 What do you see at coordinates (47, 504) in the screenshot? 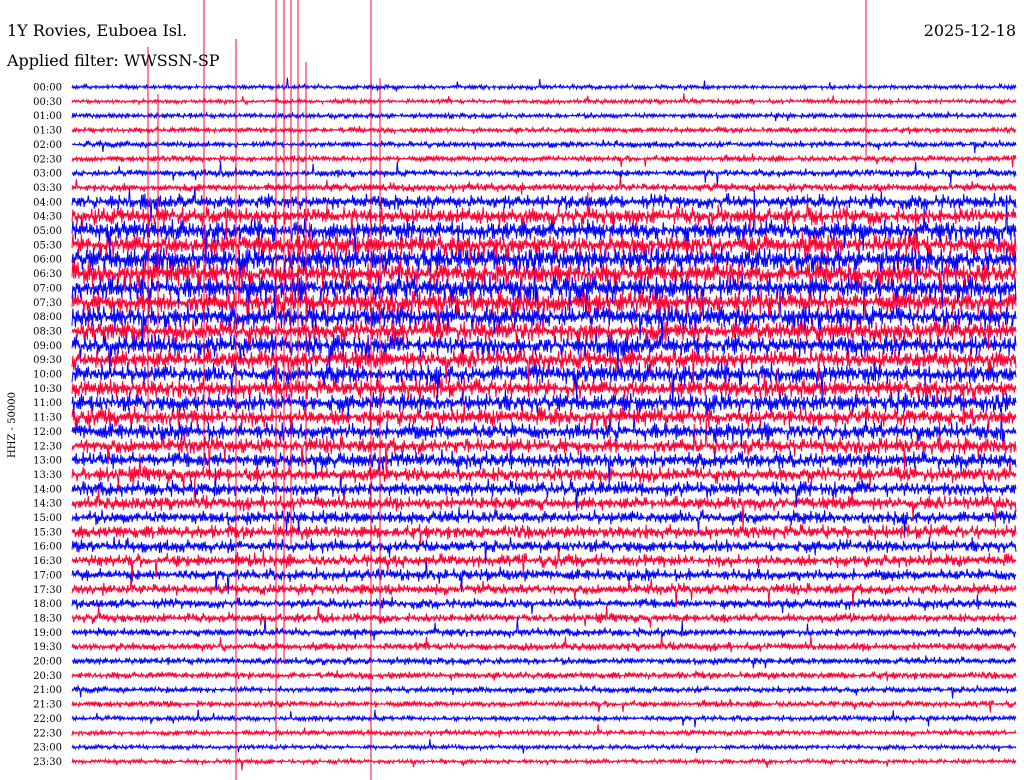
I see `row-time-label: 14:30` at bounding box center [47, 504].